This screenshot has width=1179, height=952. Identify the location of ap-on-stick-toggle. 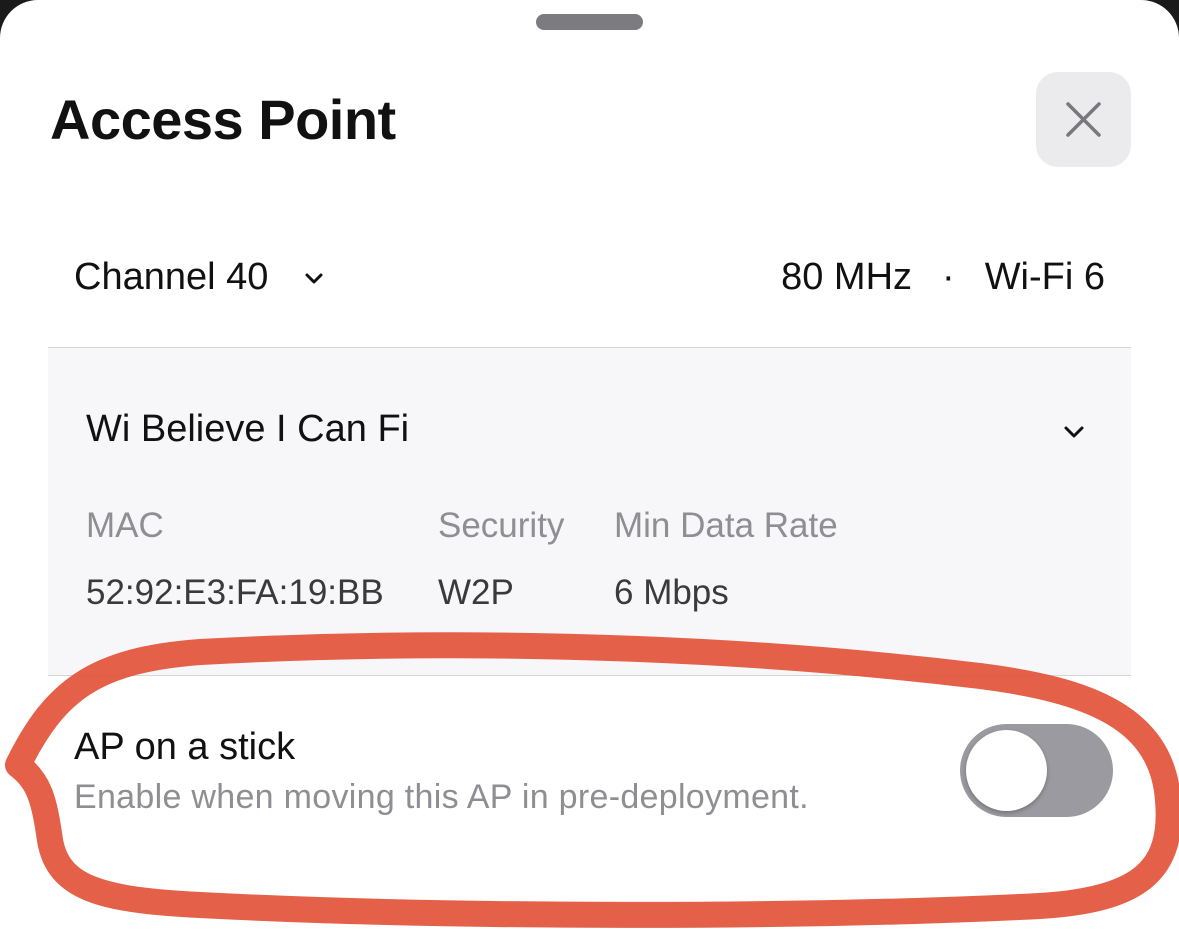
(1036, 770).